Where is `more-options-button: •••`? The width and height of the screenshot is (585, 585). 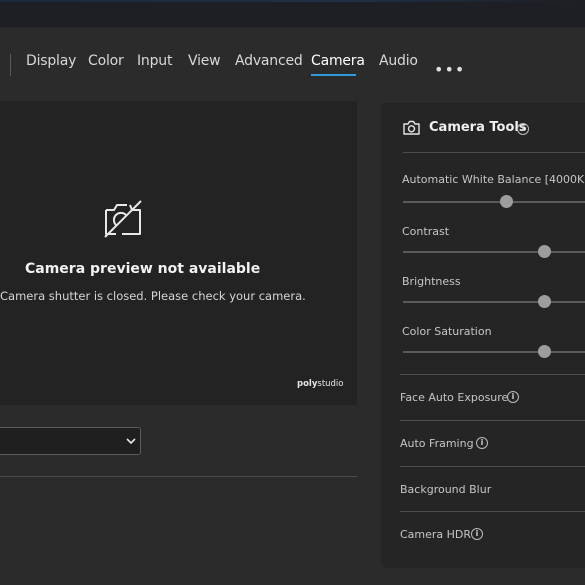
more-options-button: ••• is located at coordinates (449, 69).